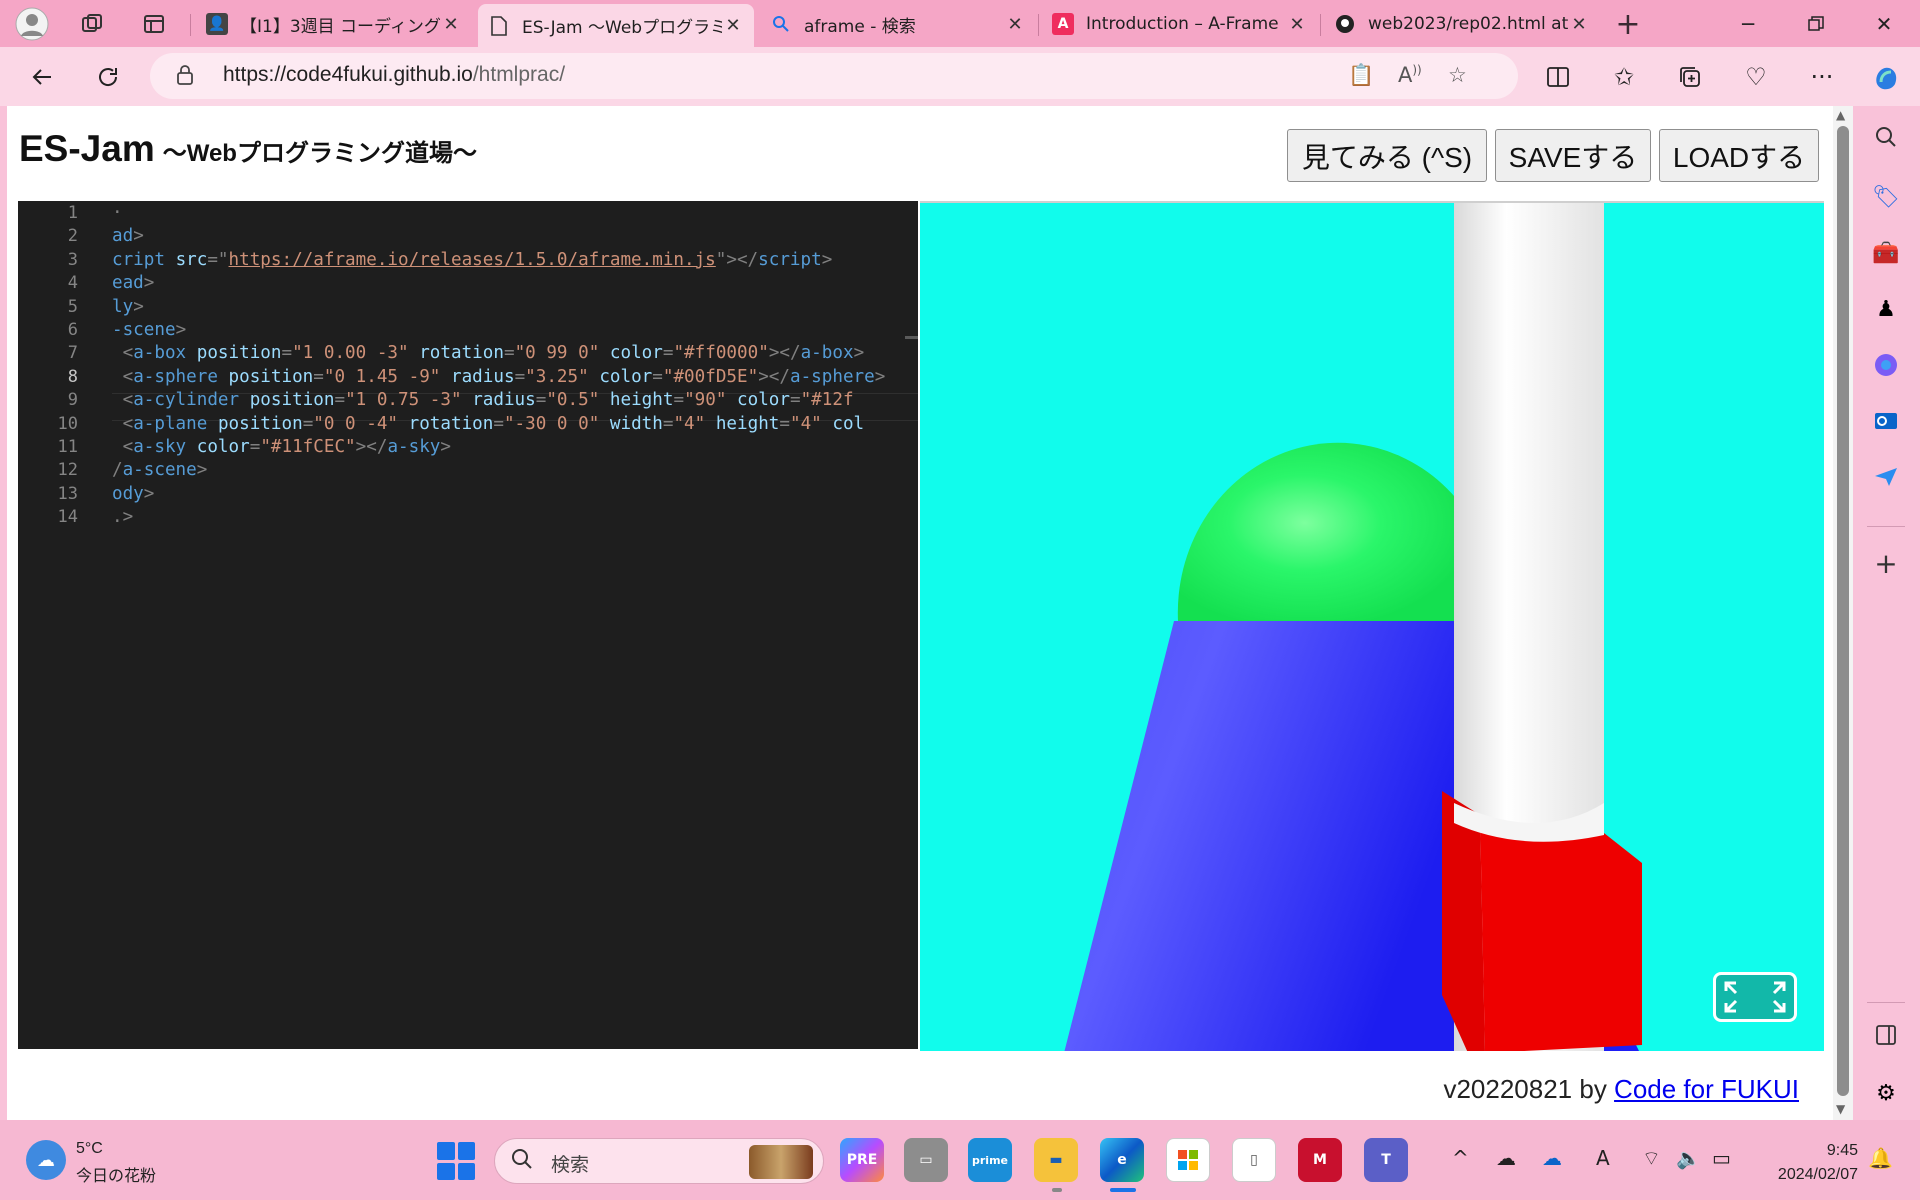  Describe the element at coordinates (117, 213) in the screenshot. I see `code-line: ·` at that location.